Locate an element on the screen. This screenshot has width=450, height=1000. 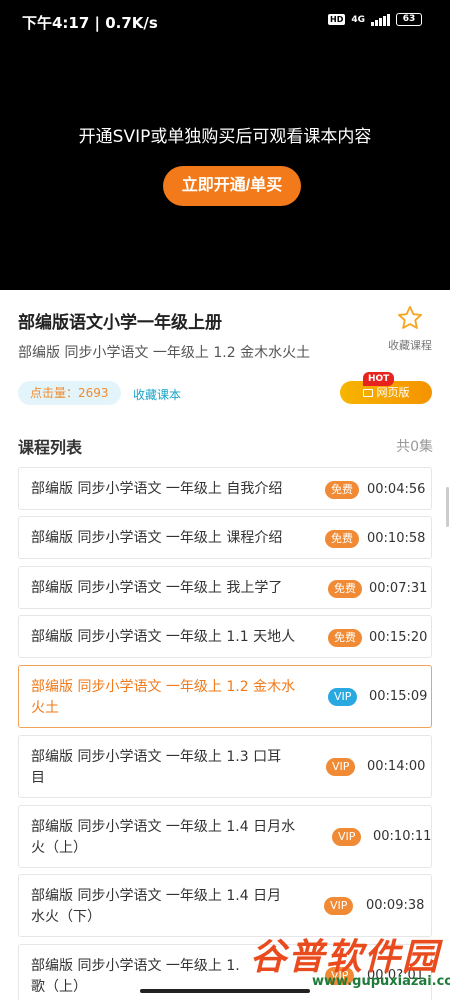
lesson-duration: 00:15:09 is located at coordinates (398, 696).